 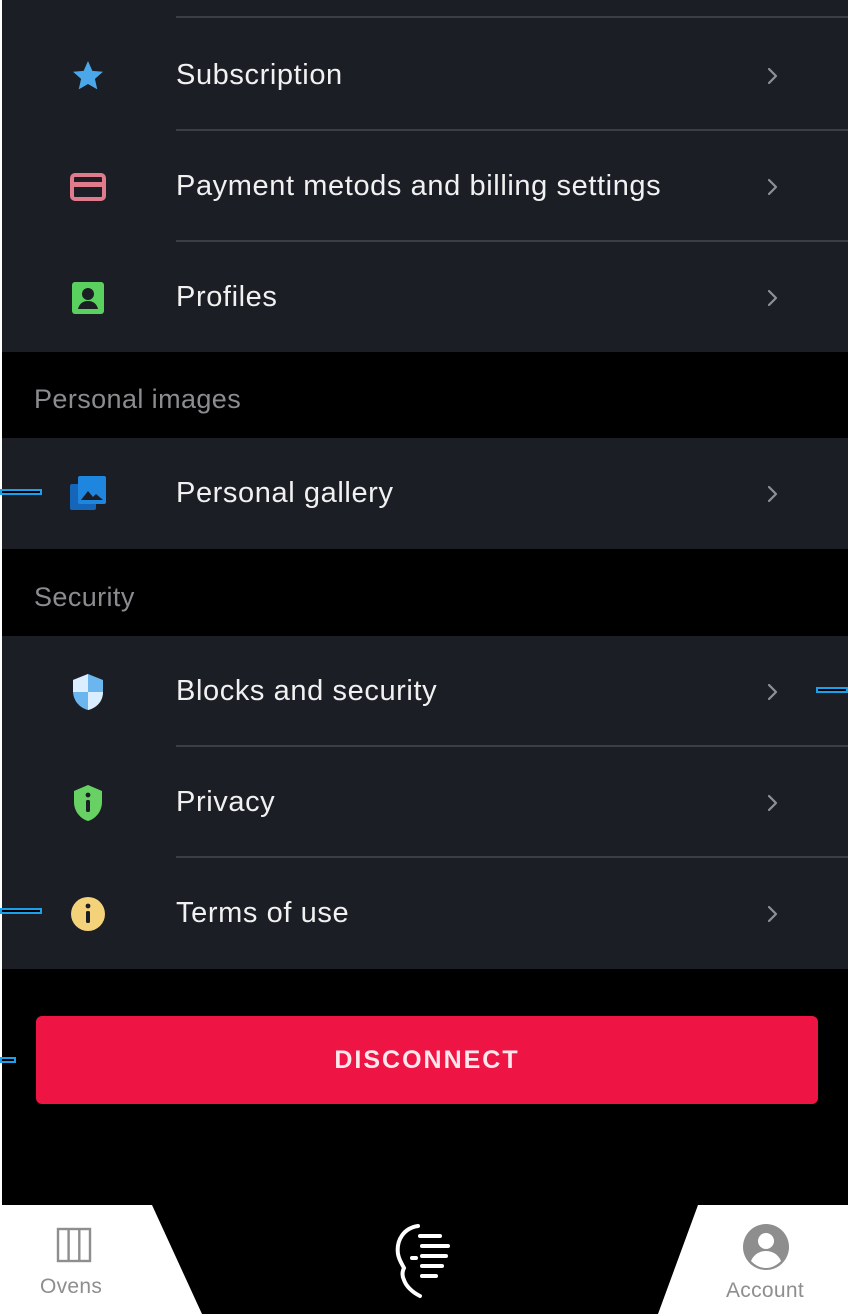 What do you see at coordinates (259, 75) in the screenshot?
I see `subscription-label: Subscription` at bounding box center [259, 75].